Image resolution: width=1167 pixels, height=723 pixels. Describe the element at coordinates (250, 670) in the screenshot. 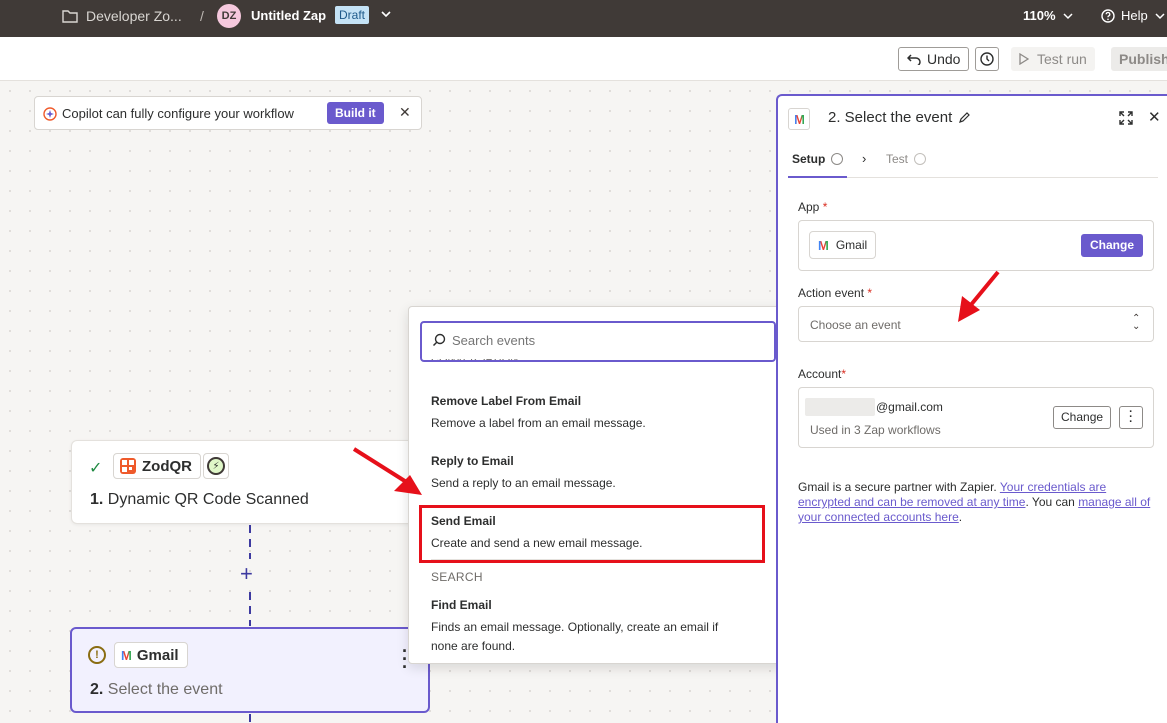

I see `step-card-action: ! M Gmail · · · 2. Select the event` at that location.